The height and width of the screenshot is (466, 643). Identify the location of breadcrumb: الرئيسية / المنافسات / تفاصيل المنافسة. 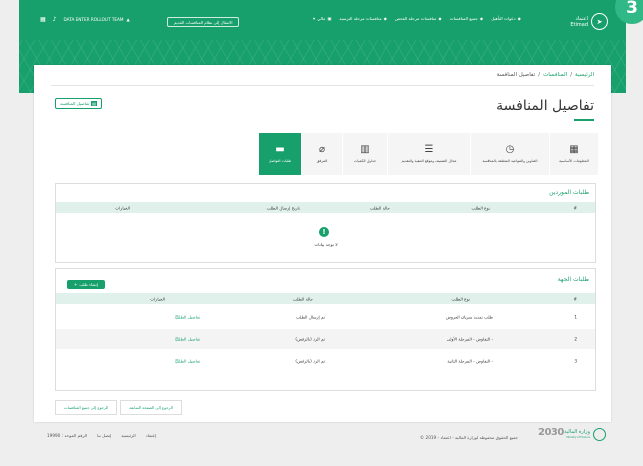
(545, 75).